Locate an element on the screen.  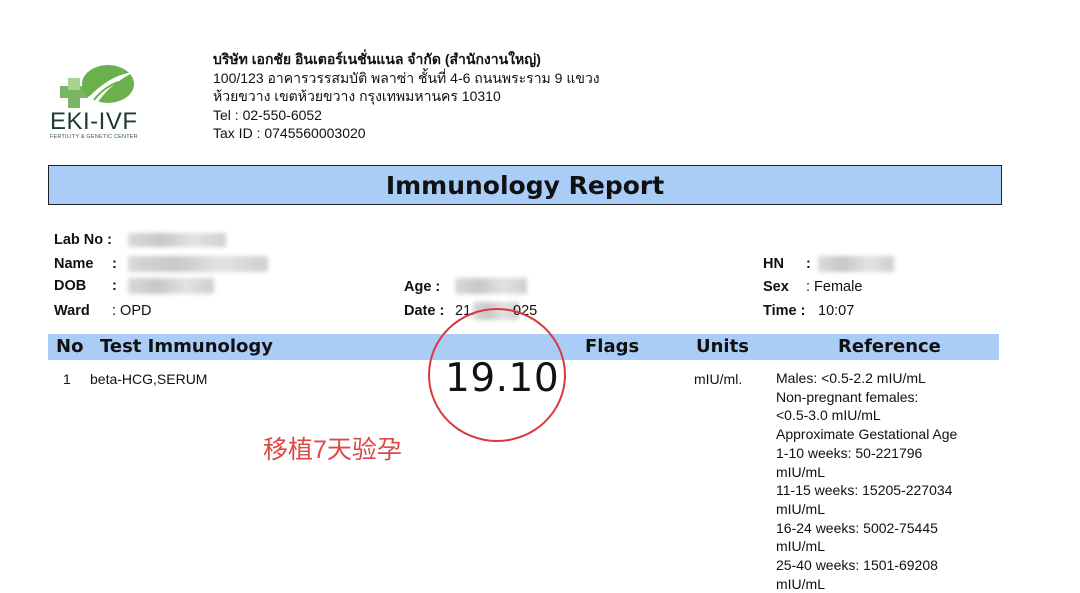
highlight-circle is located at coordinates (497, 375).